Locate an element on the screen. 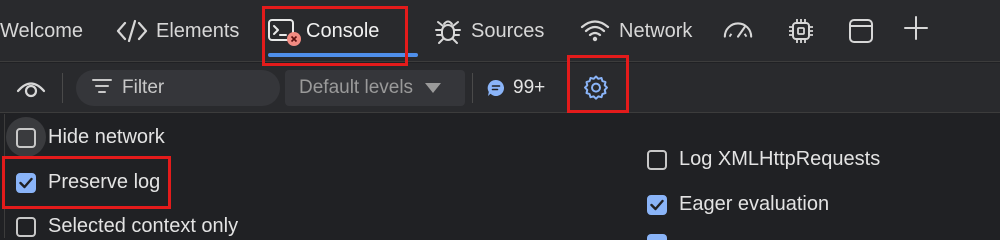 This screenshot has height=240, width=1000. tab-sources: Sources is located at coordinates (488, 31).